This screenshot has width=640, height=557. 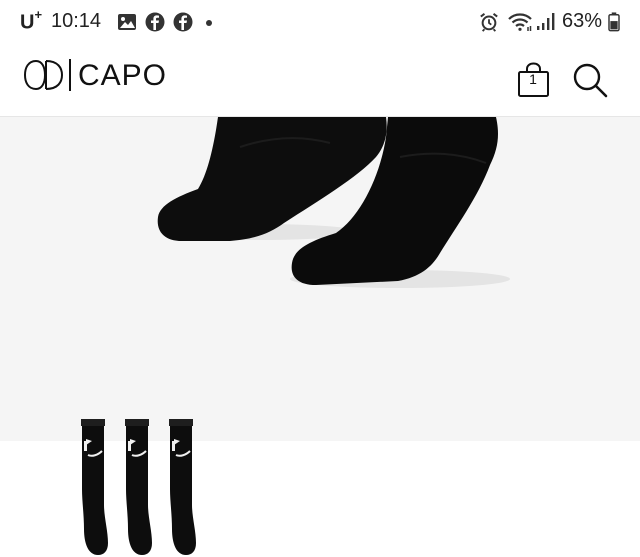 I want to click on search-icon, so click(x=590, y=80).